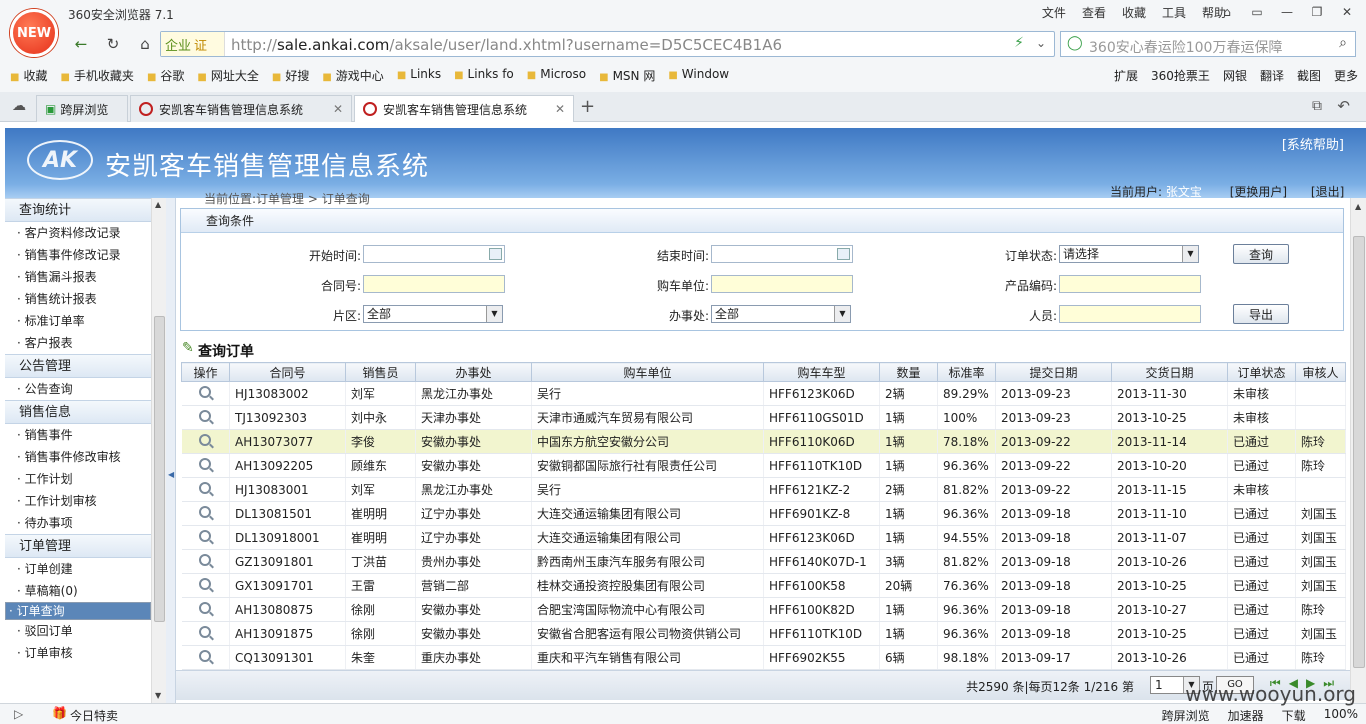 The width and height of the screenshot is (1366, 724). Describe the element at coordinates (1294, 715) in the screenshot. I see `status-item: 下载` at that location.